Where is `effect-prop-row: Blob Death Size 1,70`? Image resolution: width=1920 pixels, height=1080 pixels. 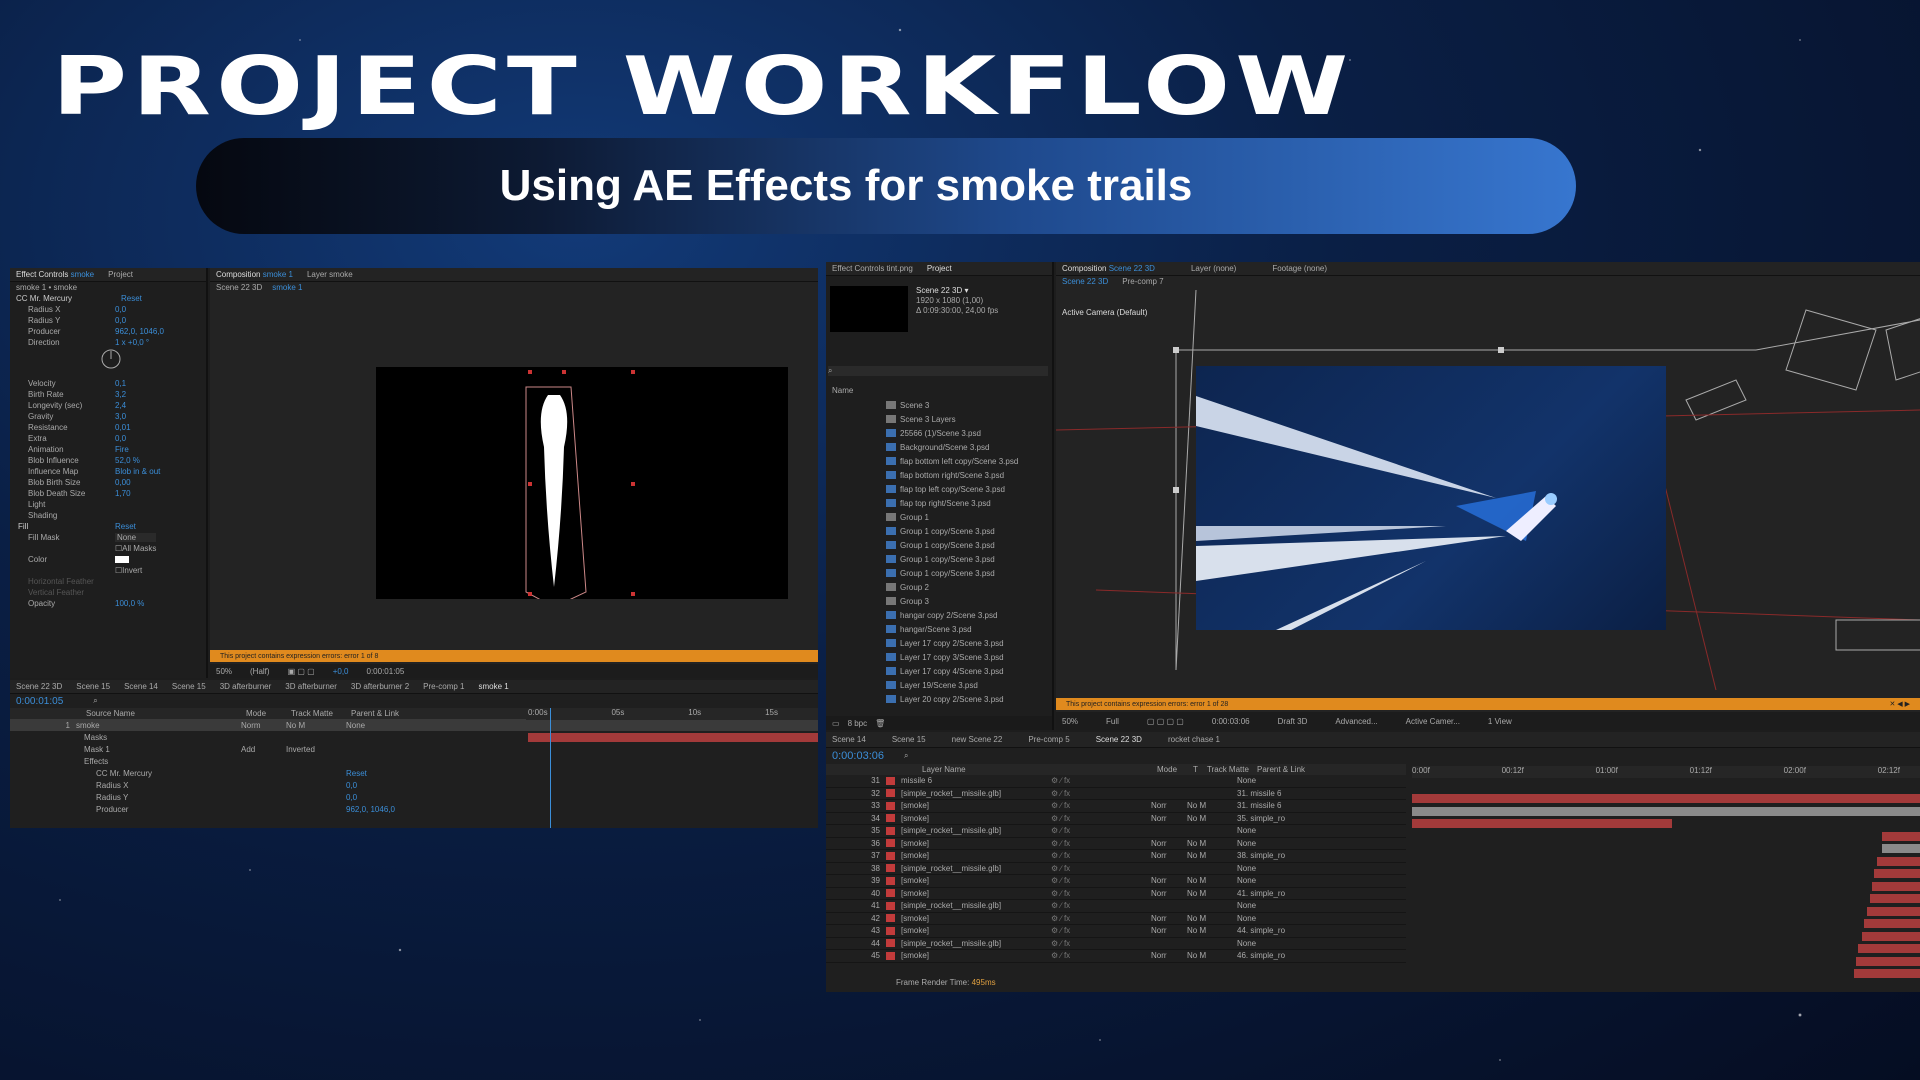 effect-prop-row: Blob Death Size 1,70 is located at coordinates (108, 493).